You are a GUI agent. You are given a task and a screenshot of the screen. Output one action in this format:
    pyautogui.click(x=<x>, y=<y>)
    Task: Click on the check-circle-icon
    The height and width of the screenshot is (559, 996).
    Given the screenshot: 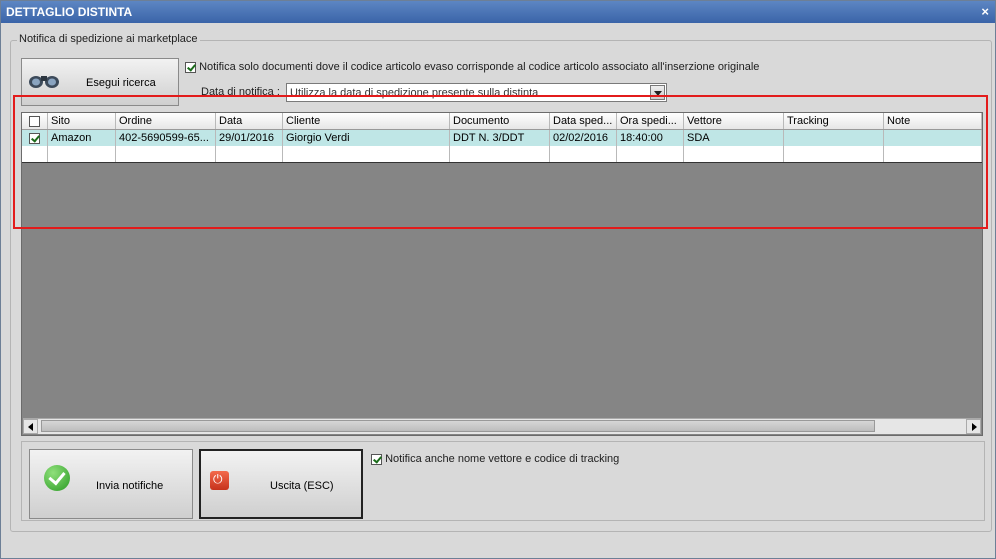 What is the action you would take?
    pyautogui.click(x=57, y=478)
    